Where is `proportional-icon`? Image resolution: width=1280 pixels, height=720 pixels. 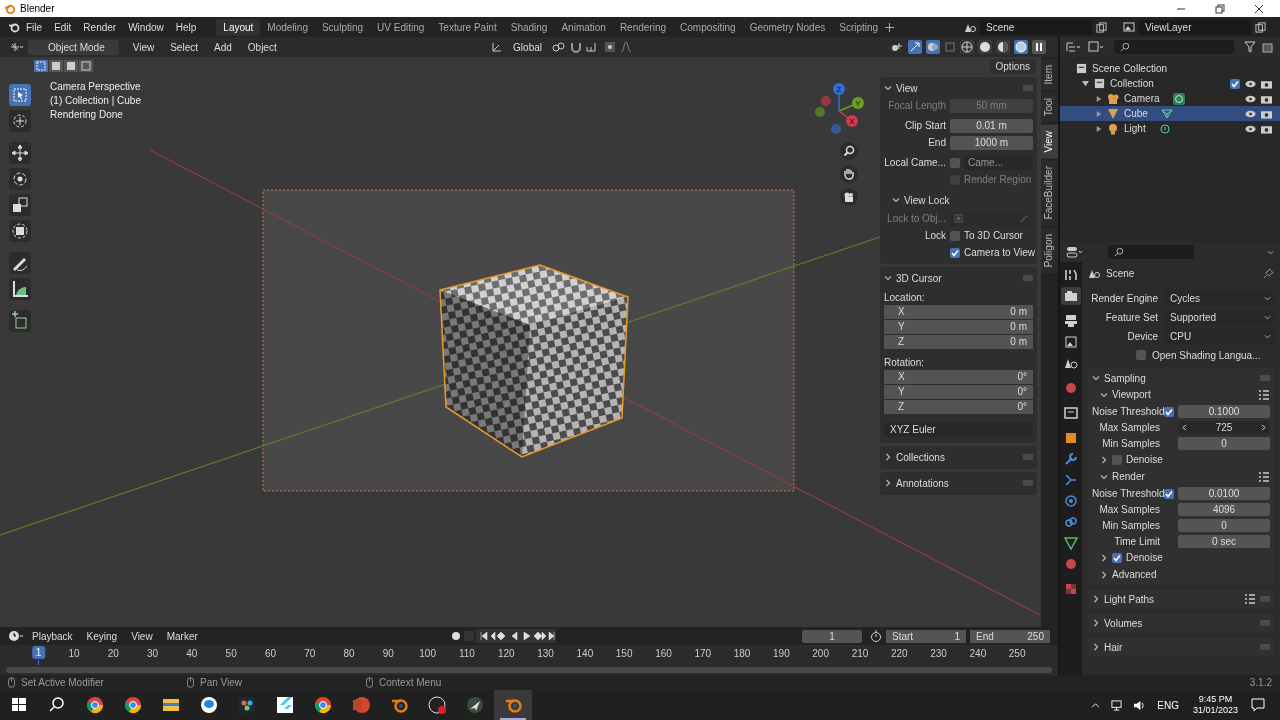 proportional-icon is located at coordinates (610, 47).